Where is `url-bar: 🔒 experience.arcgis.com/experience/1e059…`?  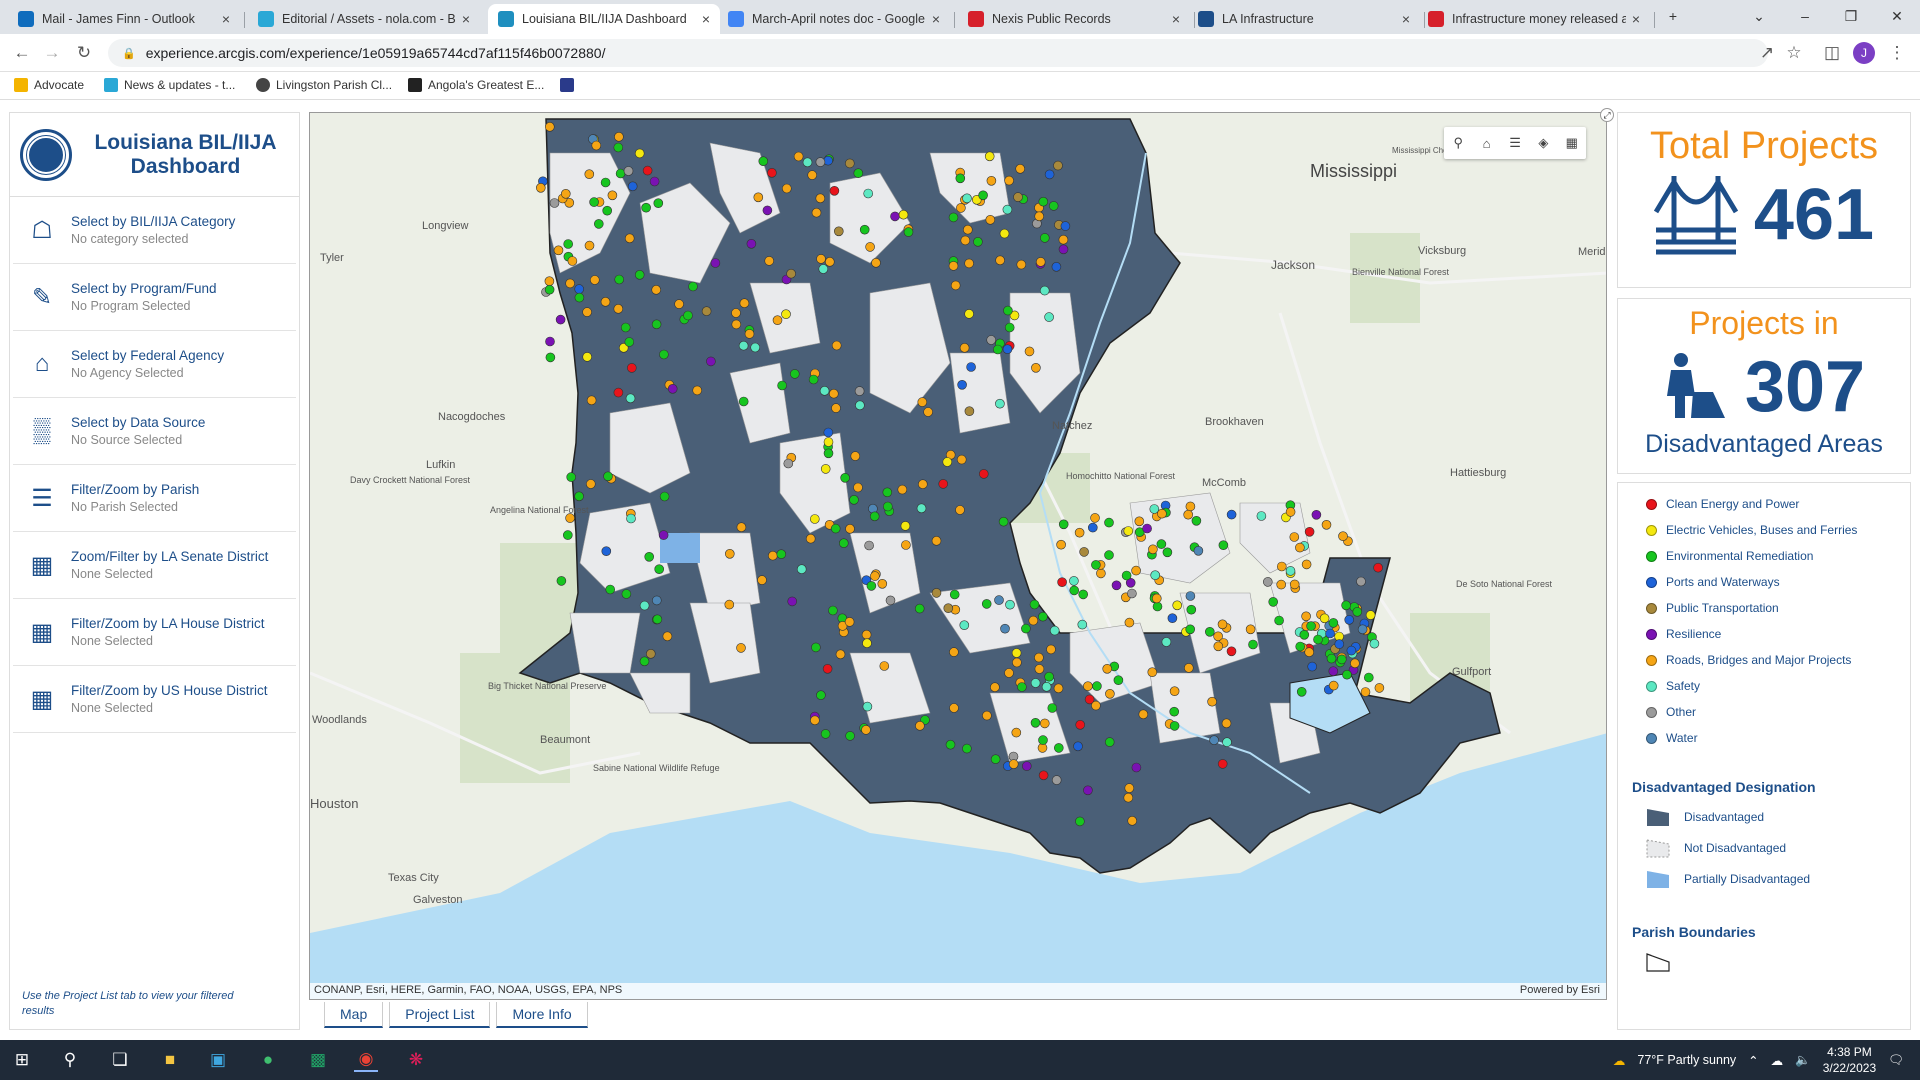
url-bar: 🔒 experience.arcgis.com/experience/1e059… is located at coordinates (938, 53).